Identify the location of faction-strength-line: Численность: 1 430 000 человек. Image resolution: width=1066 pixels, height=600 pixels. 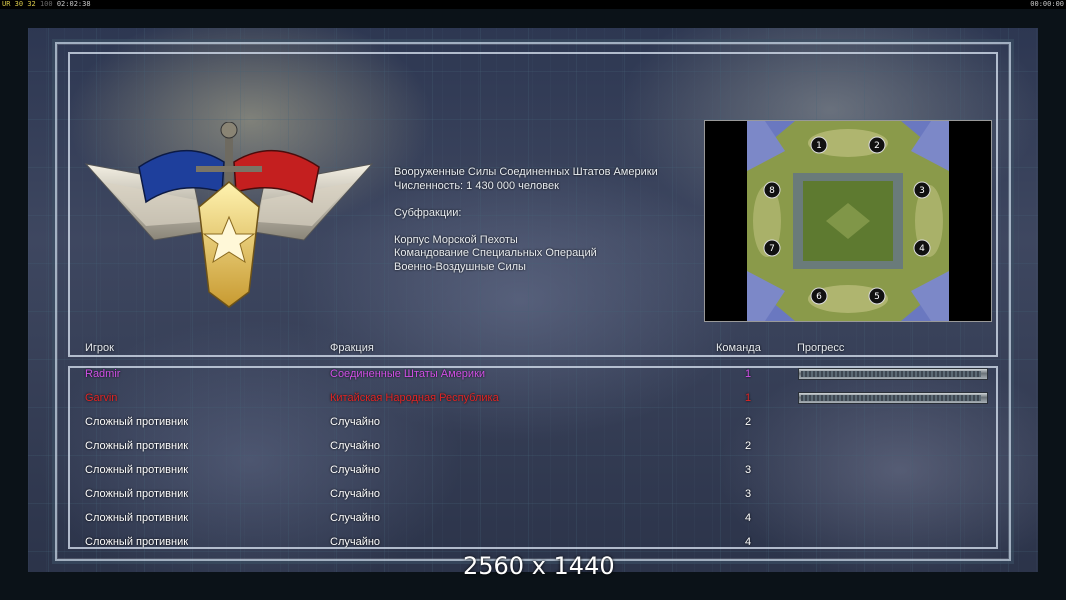
(476, 185).